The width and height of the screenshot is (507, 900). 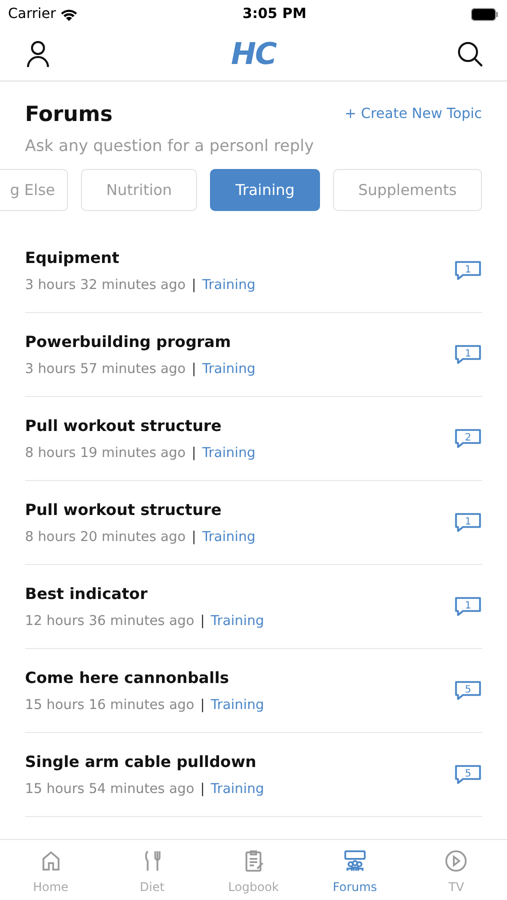 What do you see at coordinates (109, 704) in the screenshot?
I see `topic-time: 15 hours 16 minutes ago` at bounding box center [109, 704].